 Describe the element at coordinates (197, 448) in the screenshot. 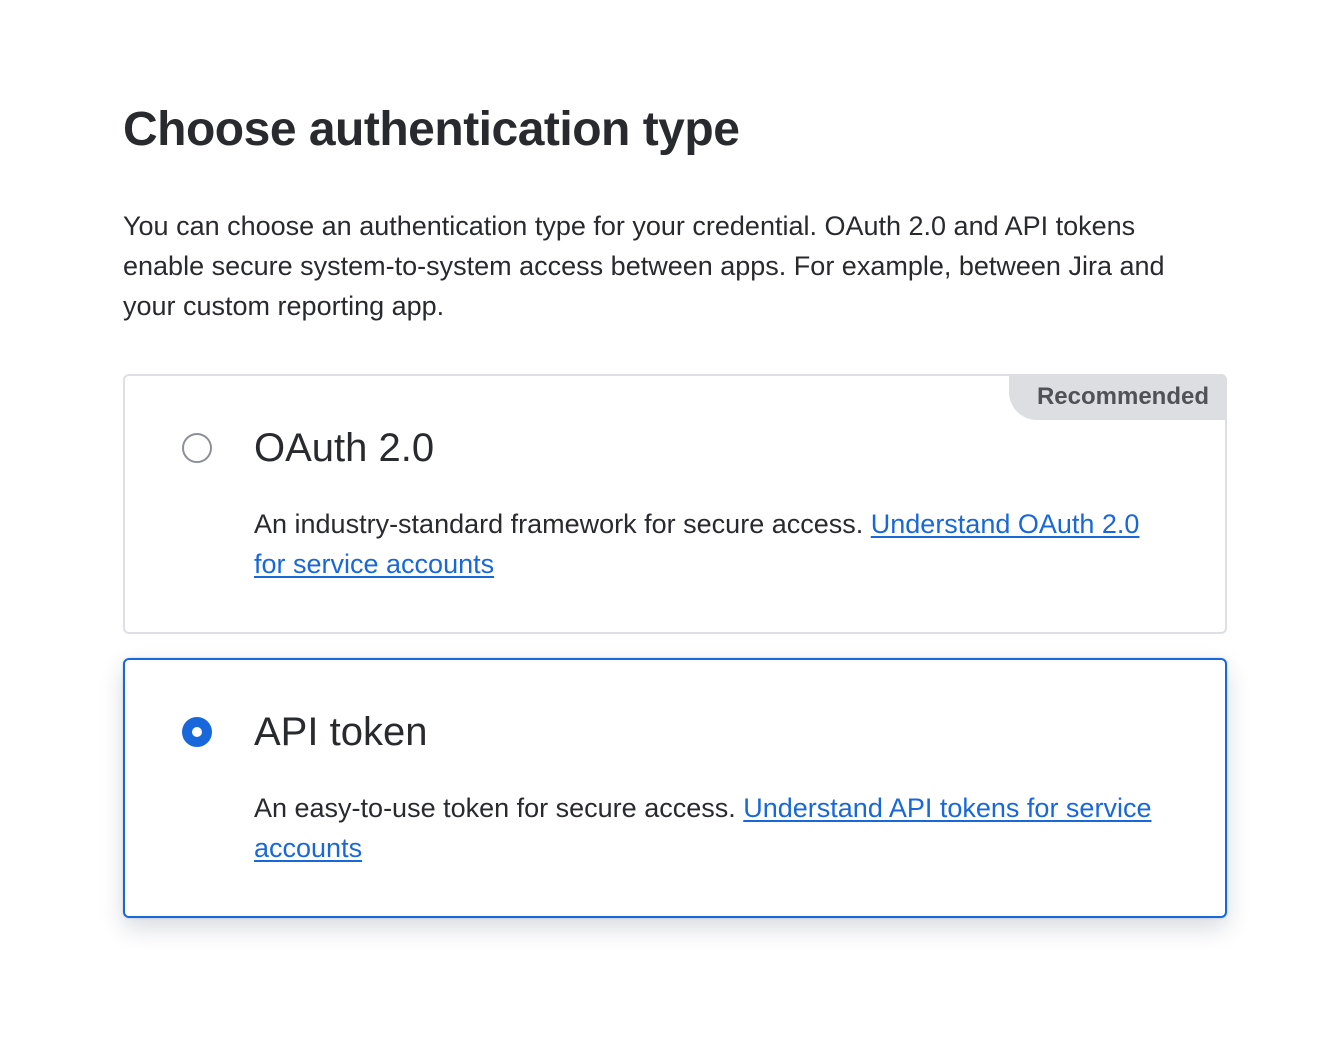

I see `oauth-radio-button` at that location.